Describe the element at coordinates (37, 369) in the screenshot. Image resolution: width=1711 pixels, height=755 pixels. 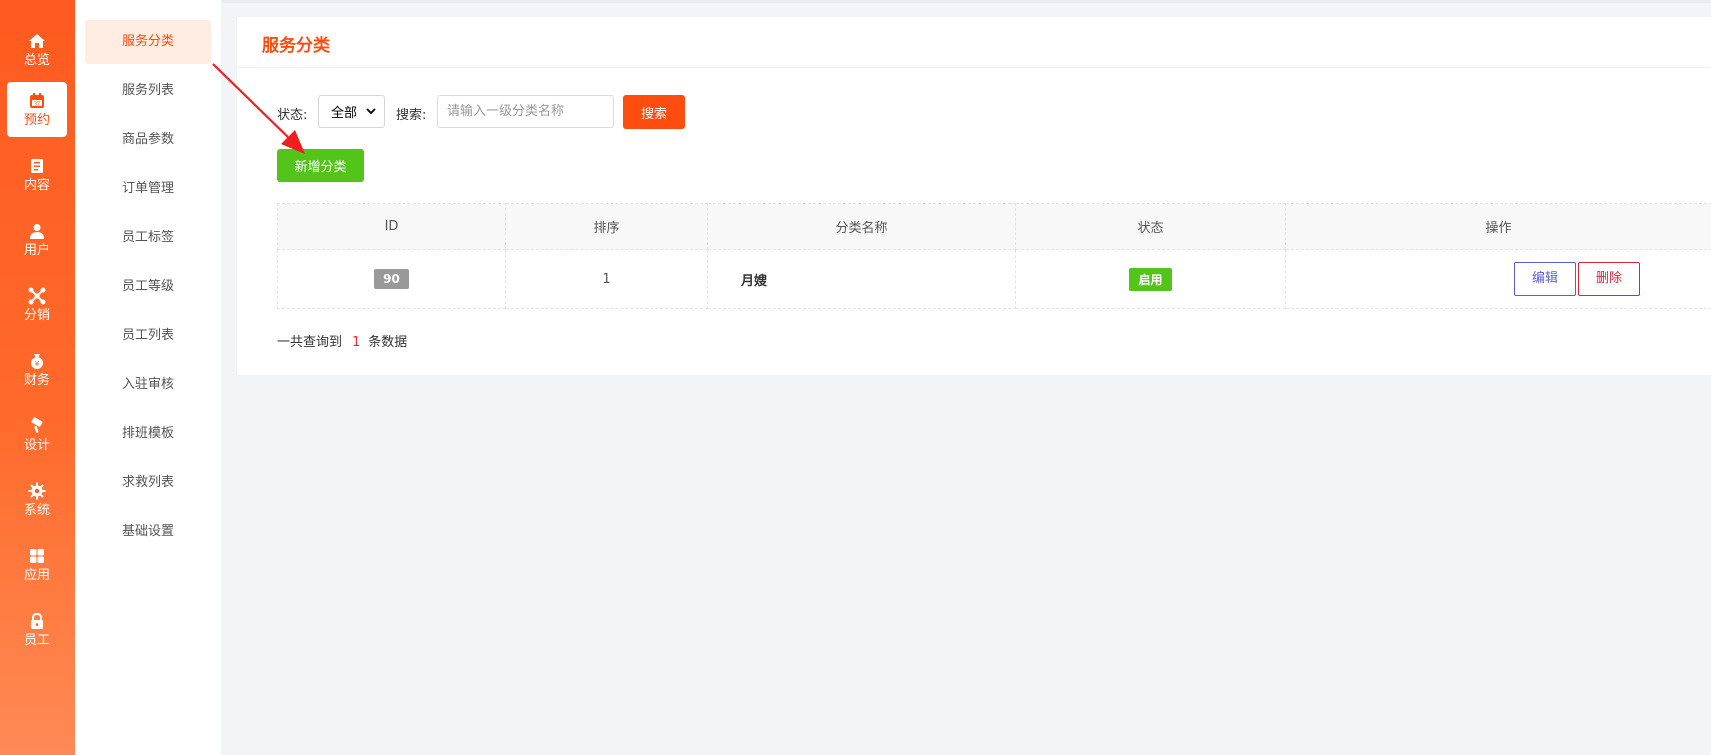
I see `nav-item-finance: ¥ 财务` at that location.